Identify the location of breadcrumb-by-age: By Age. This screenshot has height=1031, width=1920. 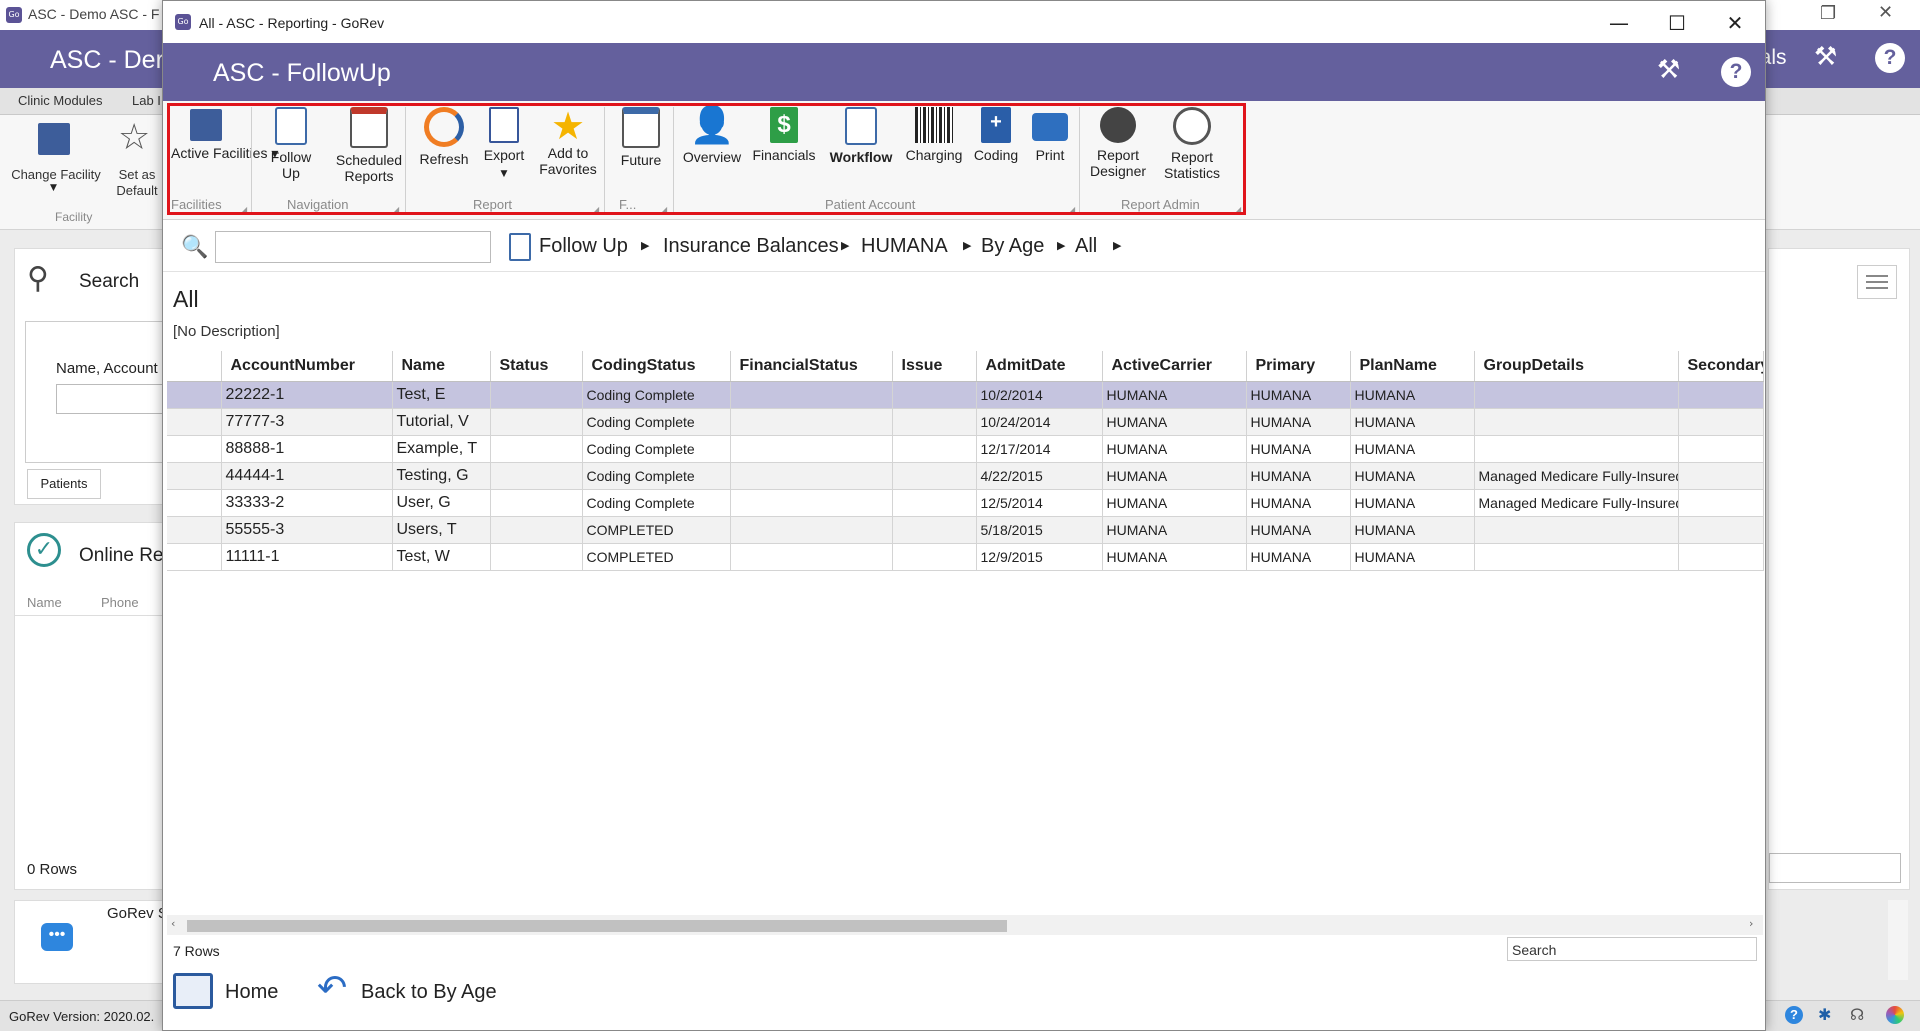
(1012, 246).